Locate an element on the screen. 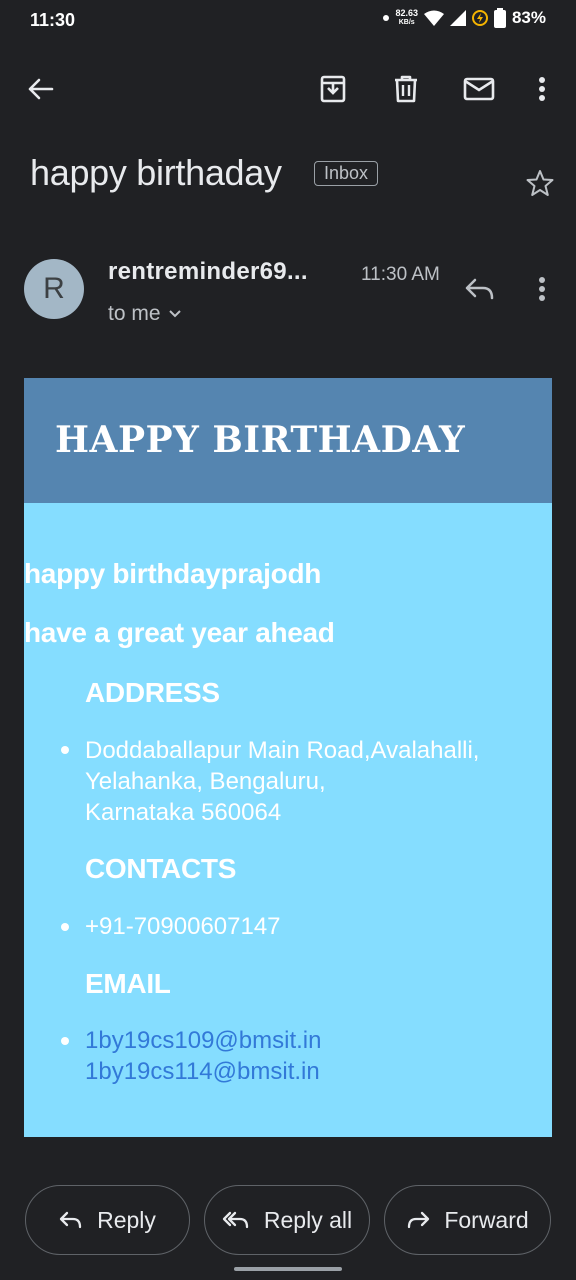 The image size is (576, 1280). reply-all-icon is located at coordinates (235, 1220).